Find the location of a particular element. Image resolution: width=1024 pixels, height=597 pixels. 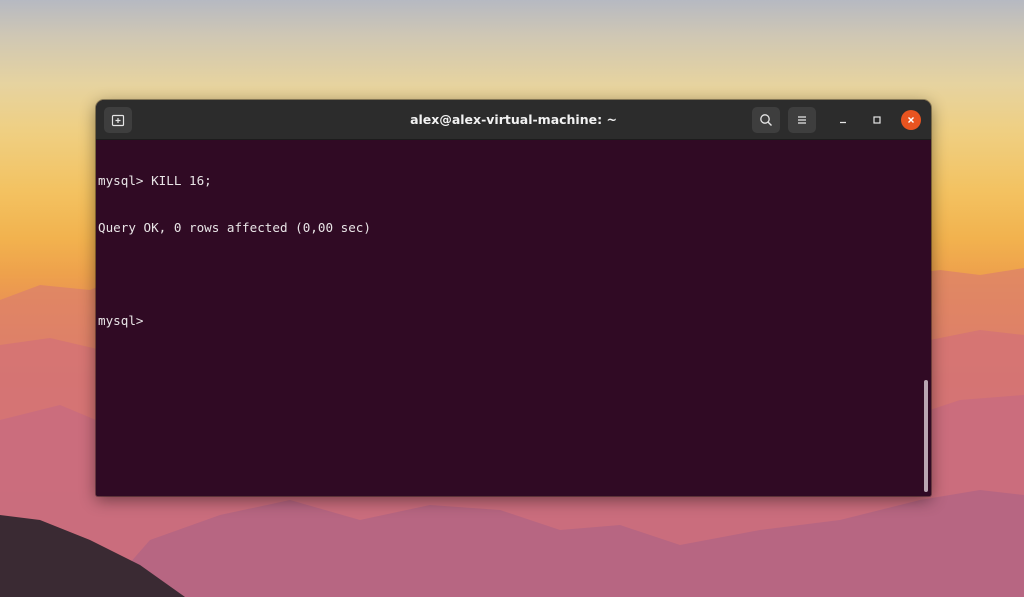

menu-button is located at coordinates (802, 120).